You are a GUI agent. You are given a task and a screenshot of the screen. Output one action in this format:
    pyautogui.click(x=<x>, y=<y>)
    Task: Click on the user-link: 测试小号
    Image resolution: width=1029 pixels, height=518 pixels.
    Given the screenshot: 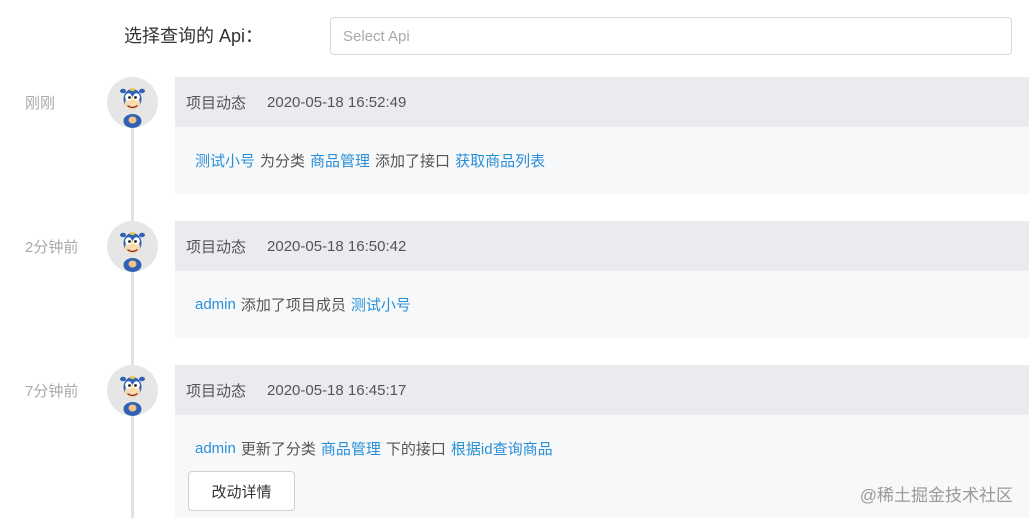 What is the action you would take?
    pyautogui.click(x=225, y=160)
    